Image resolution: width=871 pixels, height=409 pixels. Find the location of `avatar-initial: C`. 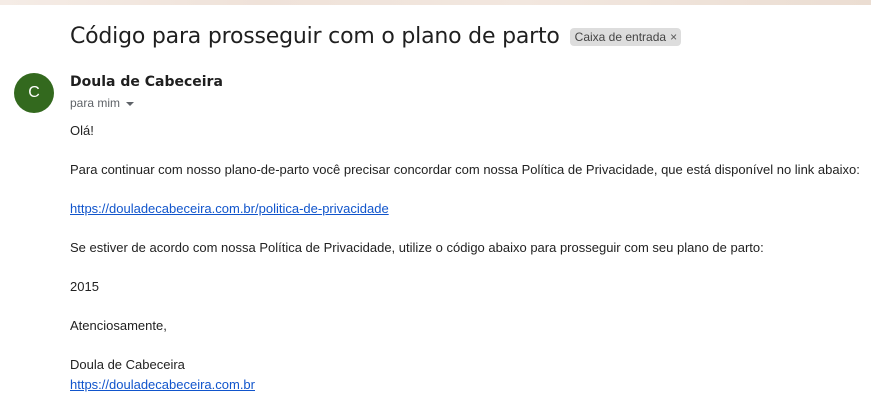

avatar-initial: C is located at coordinates (34, 92).